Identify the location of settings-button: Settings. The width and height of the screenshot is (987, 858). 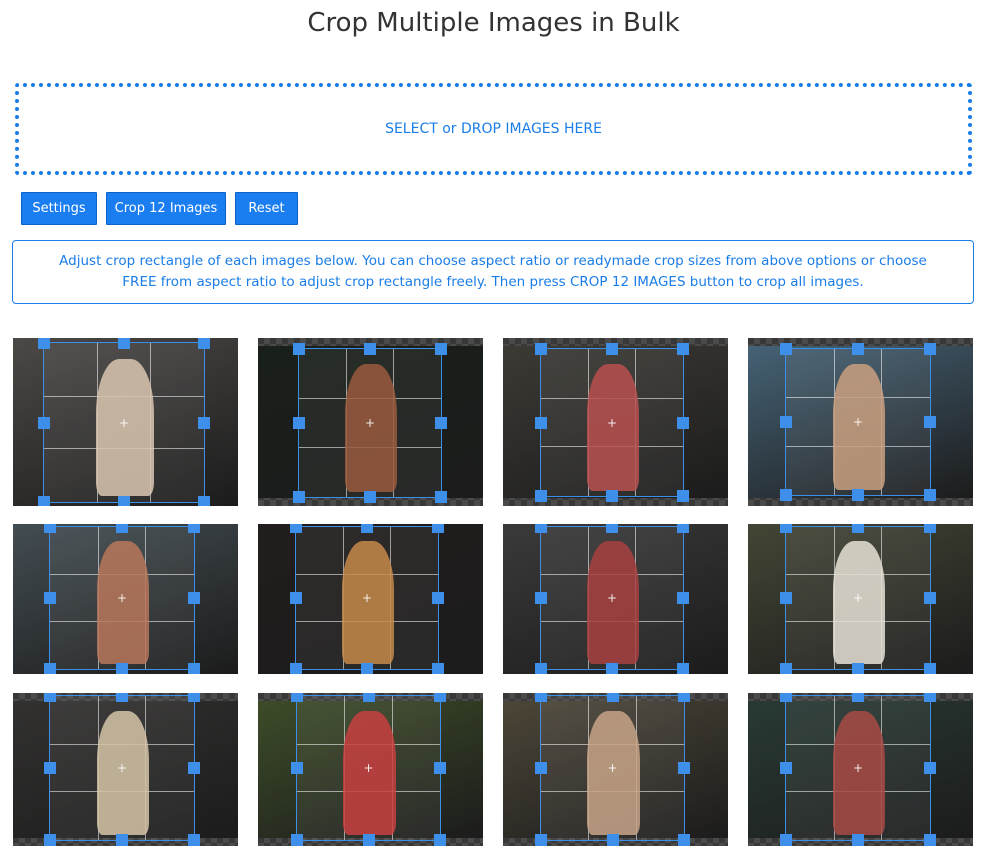
(59, 208).